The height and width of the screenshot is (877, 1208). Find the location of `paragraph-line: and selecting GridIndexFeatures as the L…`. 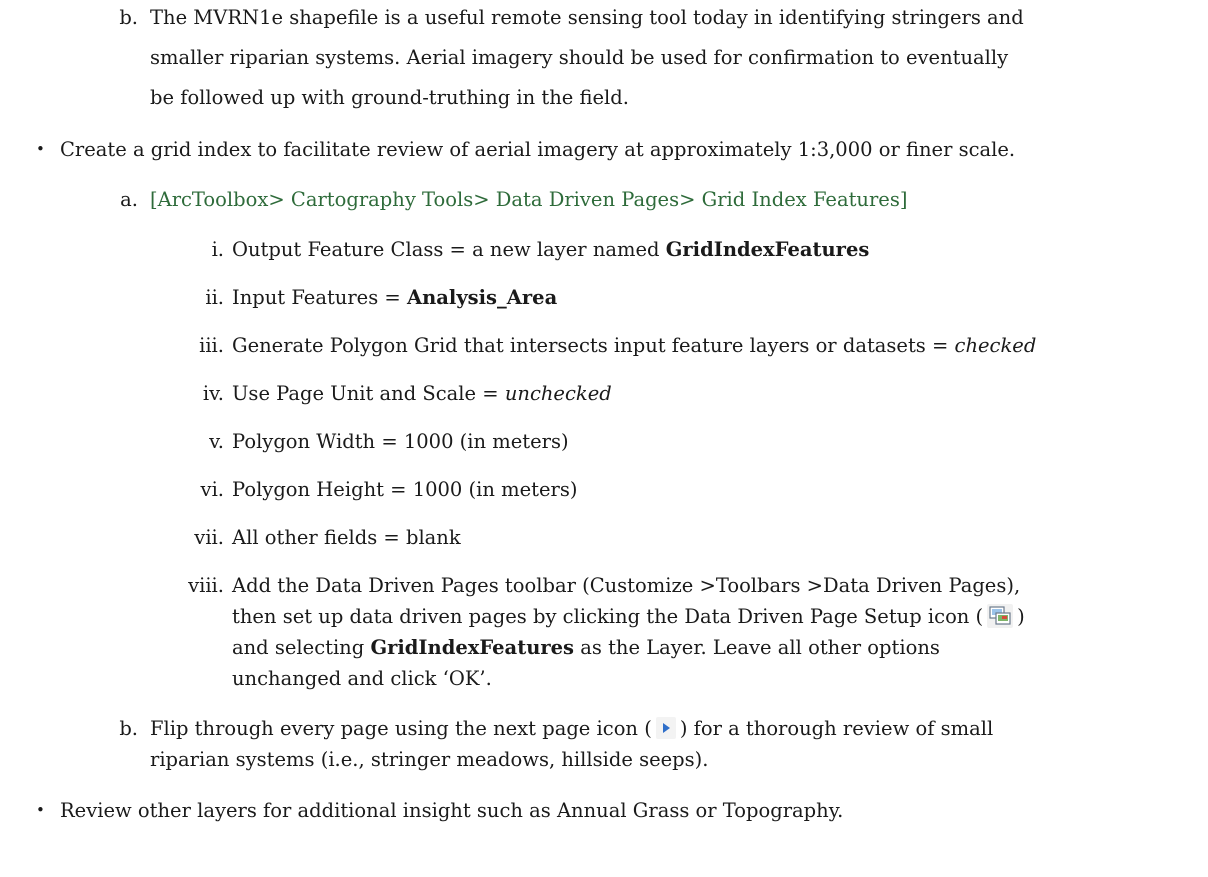

paragraph-line: and selecting GridIndexFeatures as the L… is located at coordinates (586, 647).